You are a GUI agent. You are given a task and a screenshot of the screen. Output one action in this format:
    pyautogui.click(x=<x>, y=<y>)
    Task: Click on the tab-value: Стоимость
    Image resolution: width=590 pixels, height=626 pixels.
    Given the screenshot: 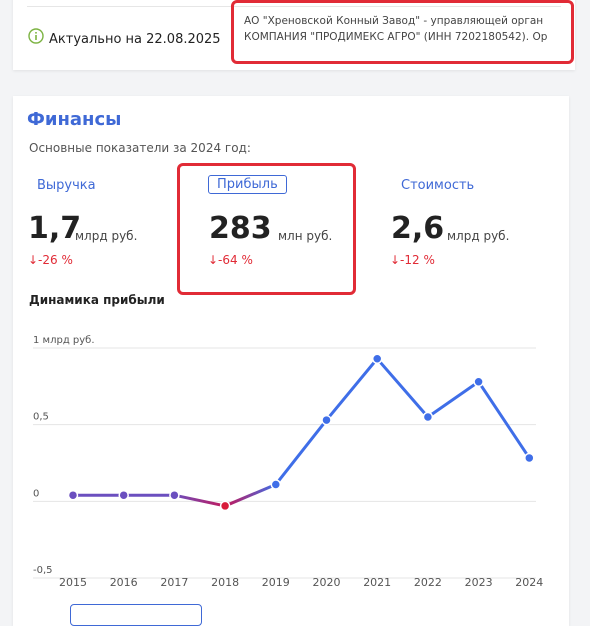 What is the action you would take?
    pyautogui.click(x=437, y=185)
    